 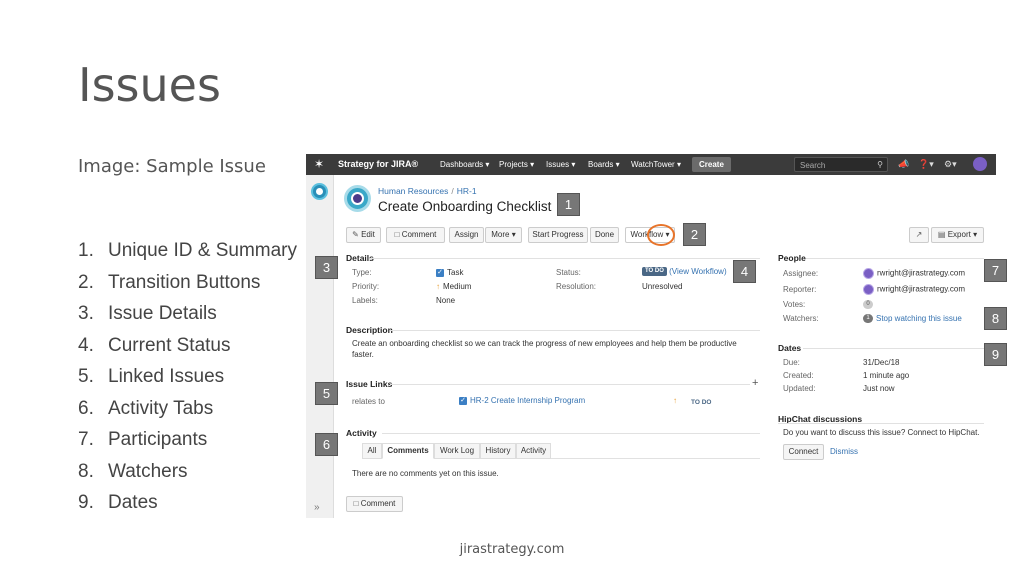 What do you see at coordinates (919, 235) in the screenshot?
I see `share-button: ↗` at bounding box center [919, 235].